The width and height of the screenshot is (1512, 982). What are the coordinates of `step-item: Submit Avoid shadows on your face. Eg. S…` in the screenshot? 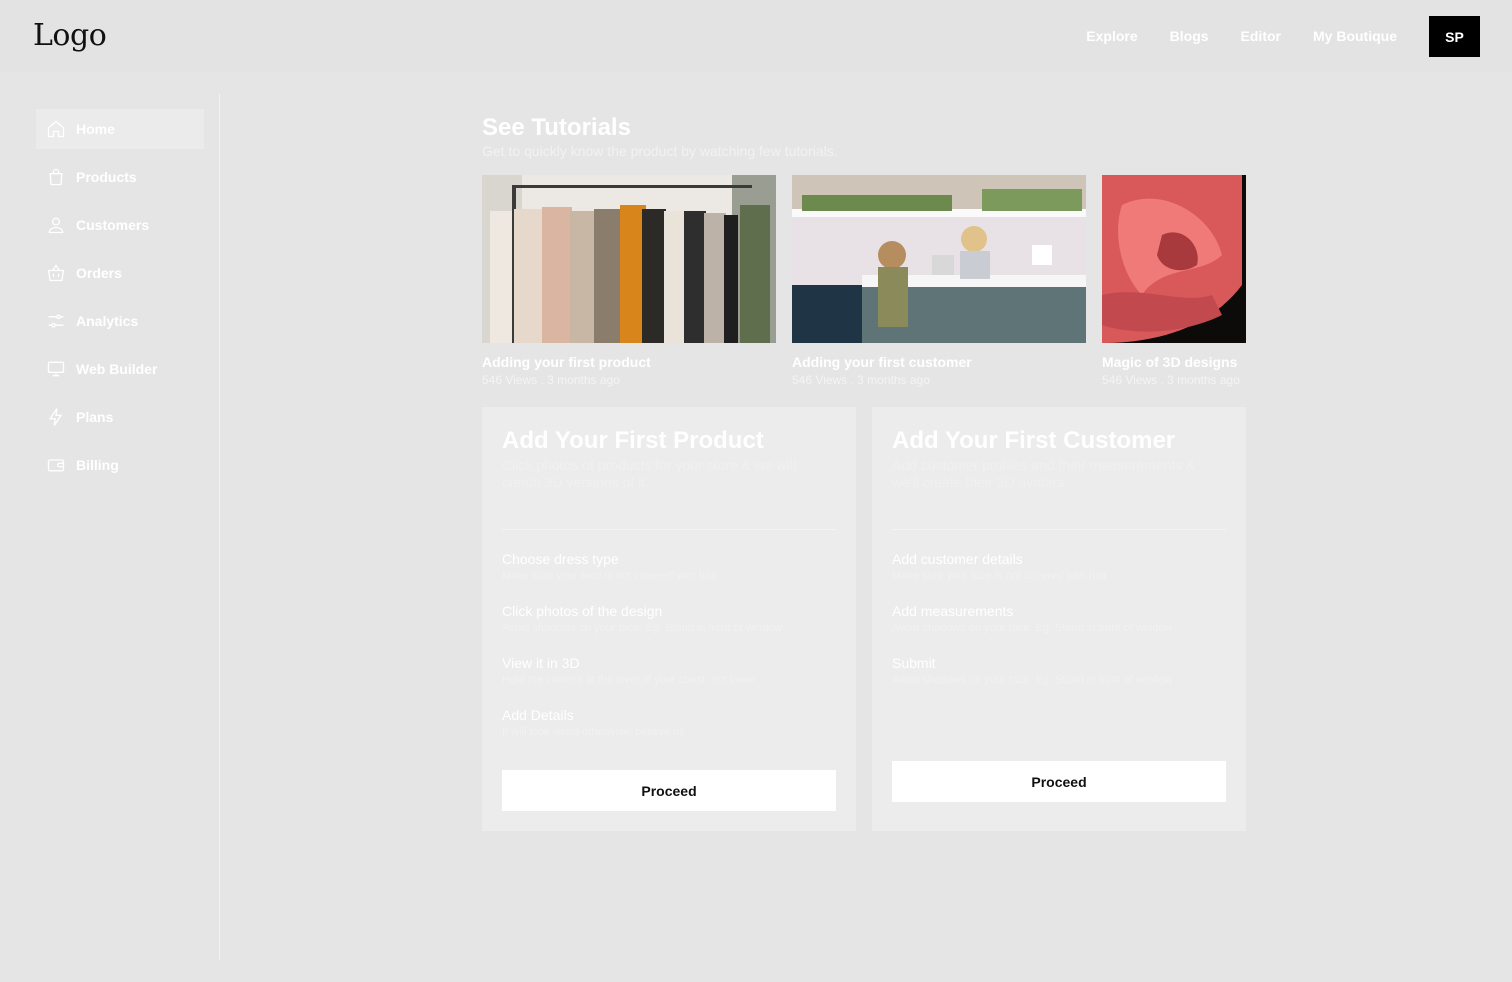 It's located at (1059, 670).